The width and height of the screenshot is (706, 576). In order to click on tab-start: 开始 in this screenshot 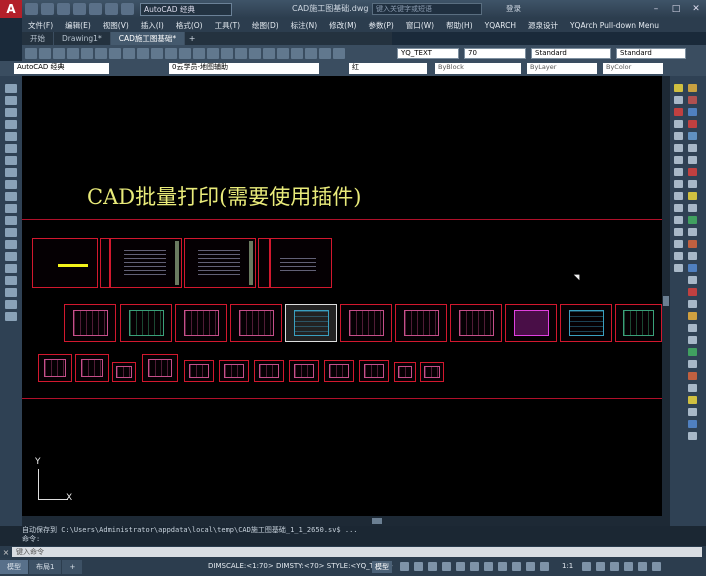, I will do `click(38, 38)`.